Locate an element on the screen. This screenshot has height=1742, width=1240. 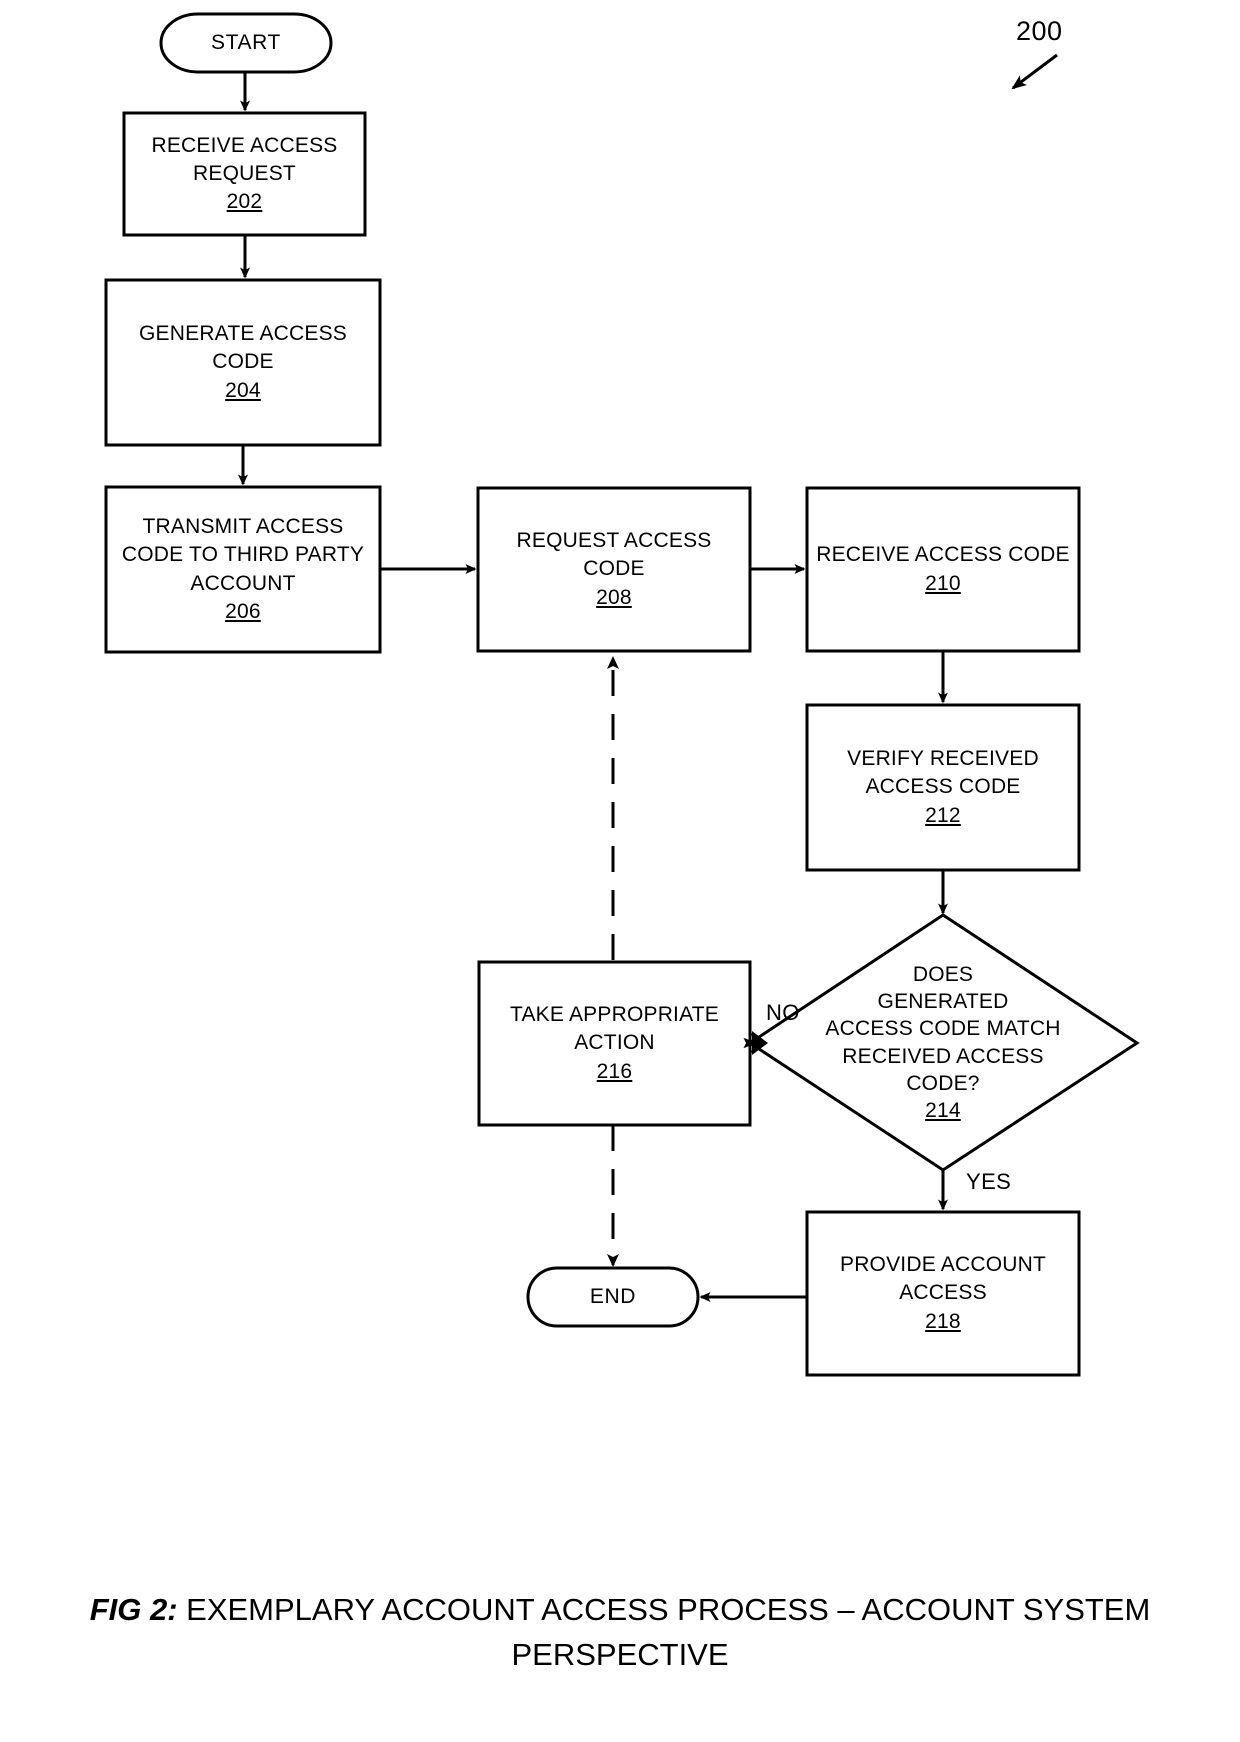
node-208-label: REQUEST ACCESS CODE 208 is located at coordinates (614, 569).